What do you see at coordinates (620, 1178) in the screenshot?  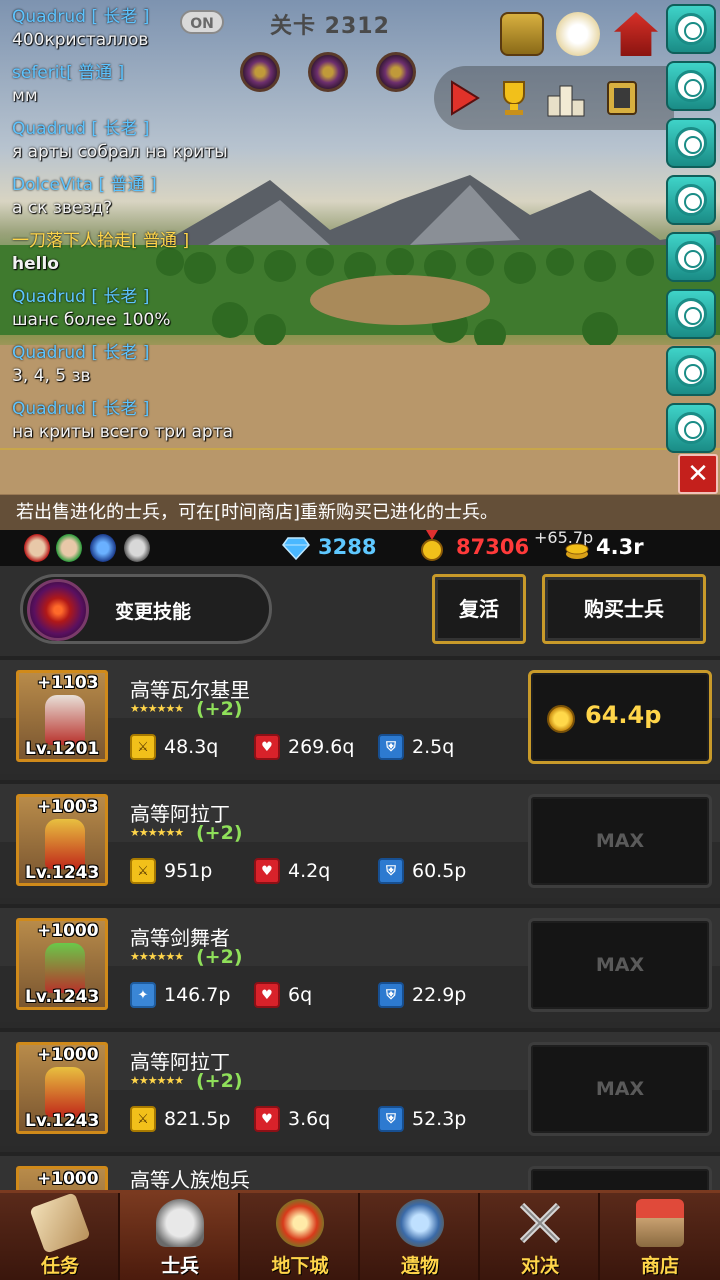 I see `upgrade-button` at bounding box center [620, 1178].